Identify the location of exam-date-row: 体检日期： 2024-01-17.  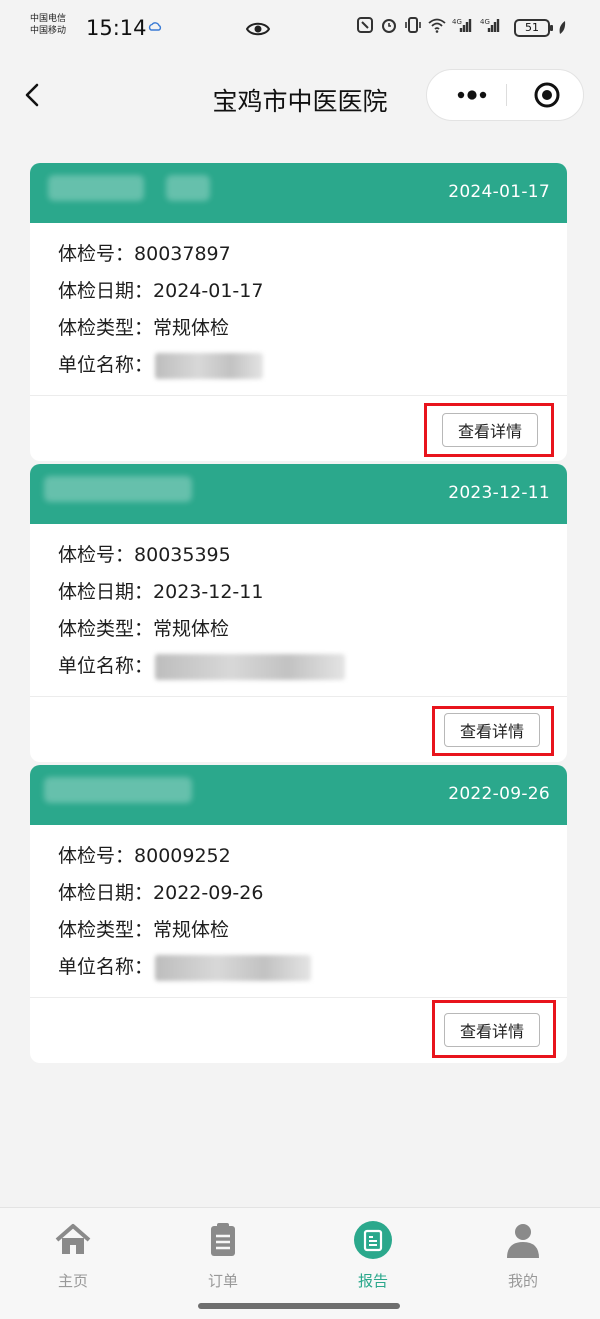
(160, 291).